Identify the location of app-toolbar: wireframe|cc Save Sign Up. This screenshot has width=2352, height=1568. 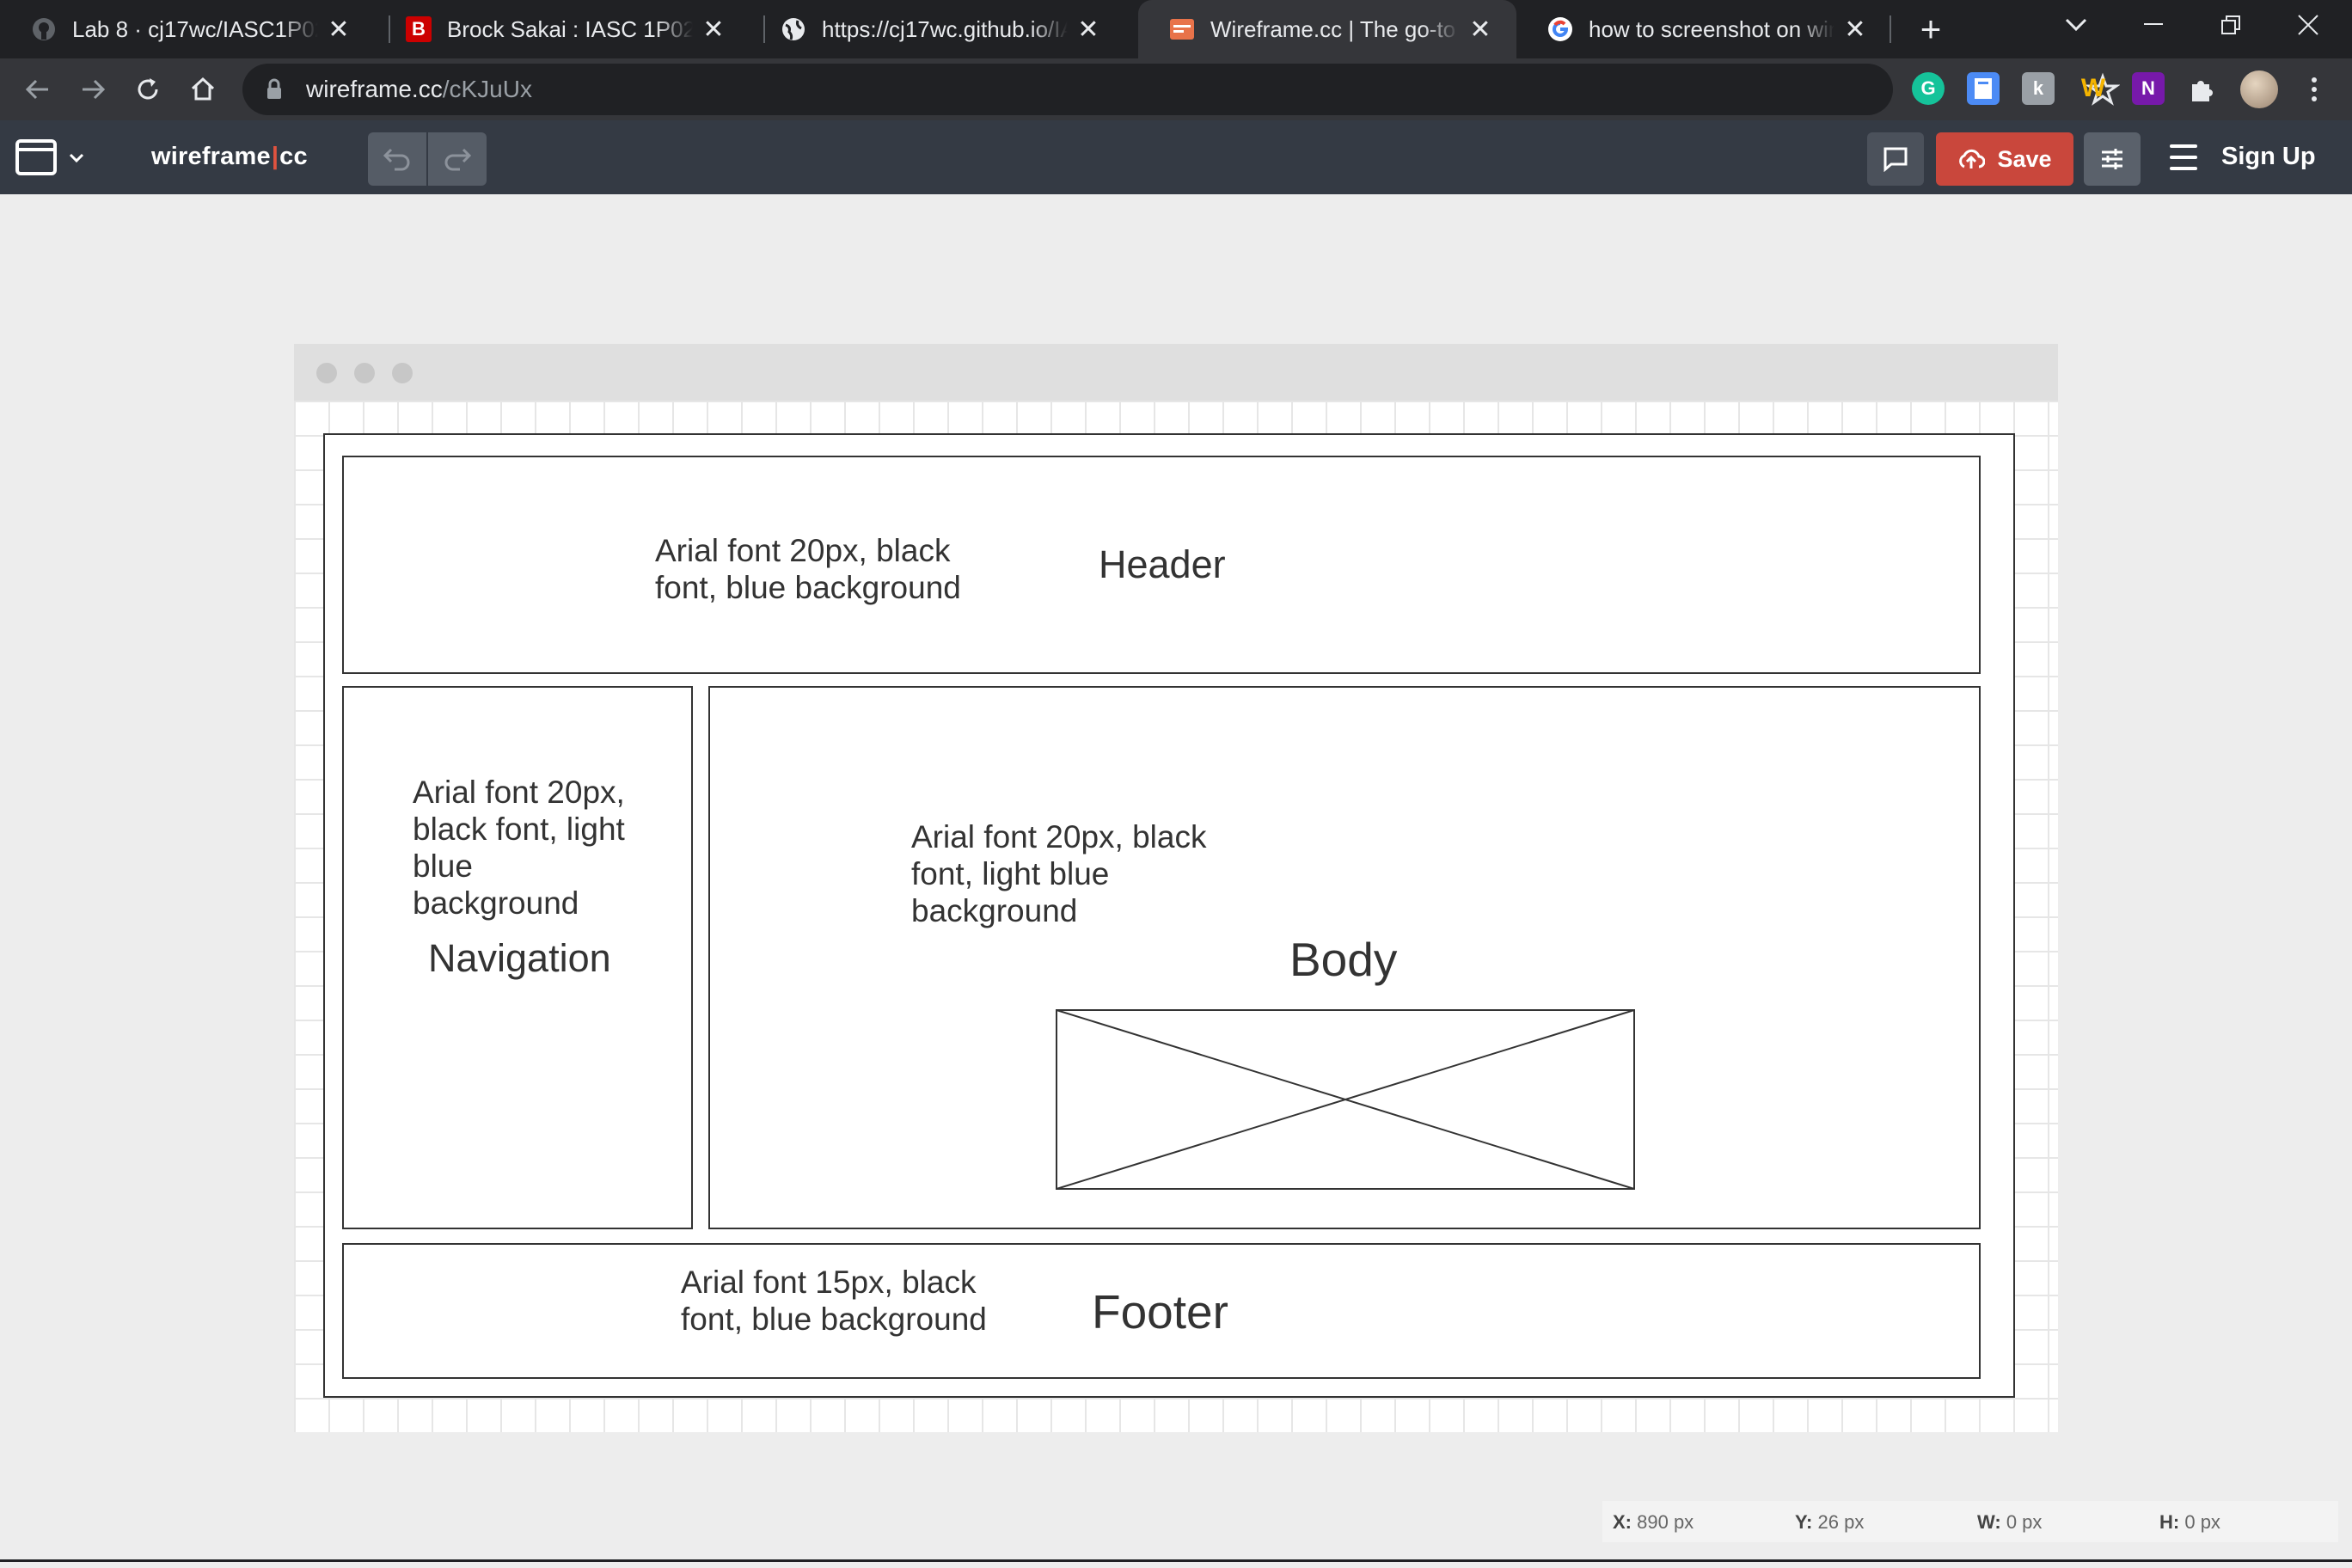
(1176, 157).